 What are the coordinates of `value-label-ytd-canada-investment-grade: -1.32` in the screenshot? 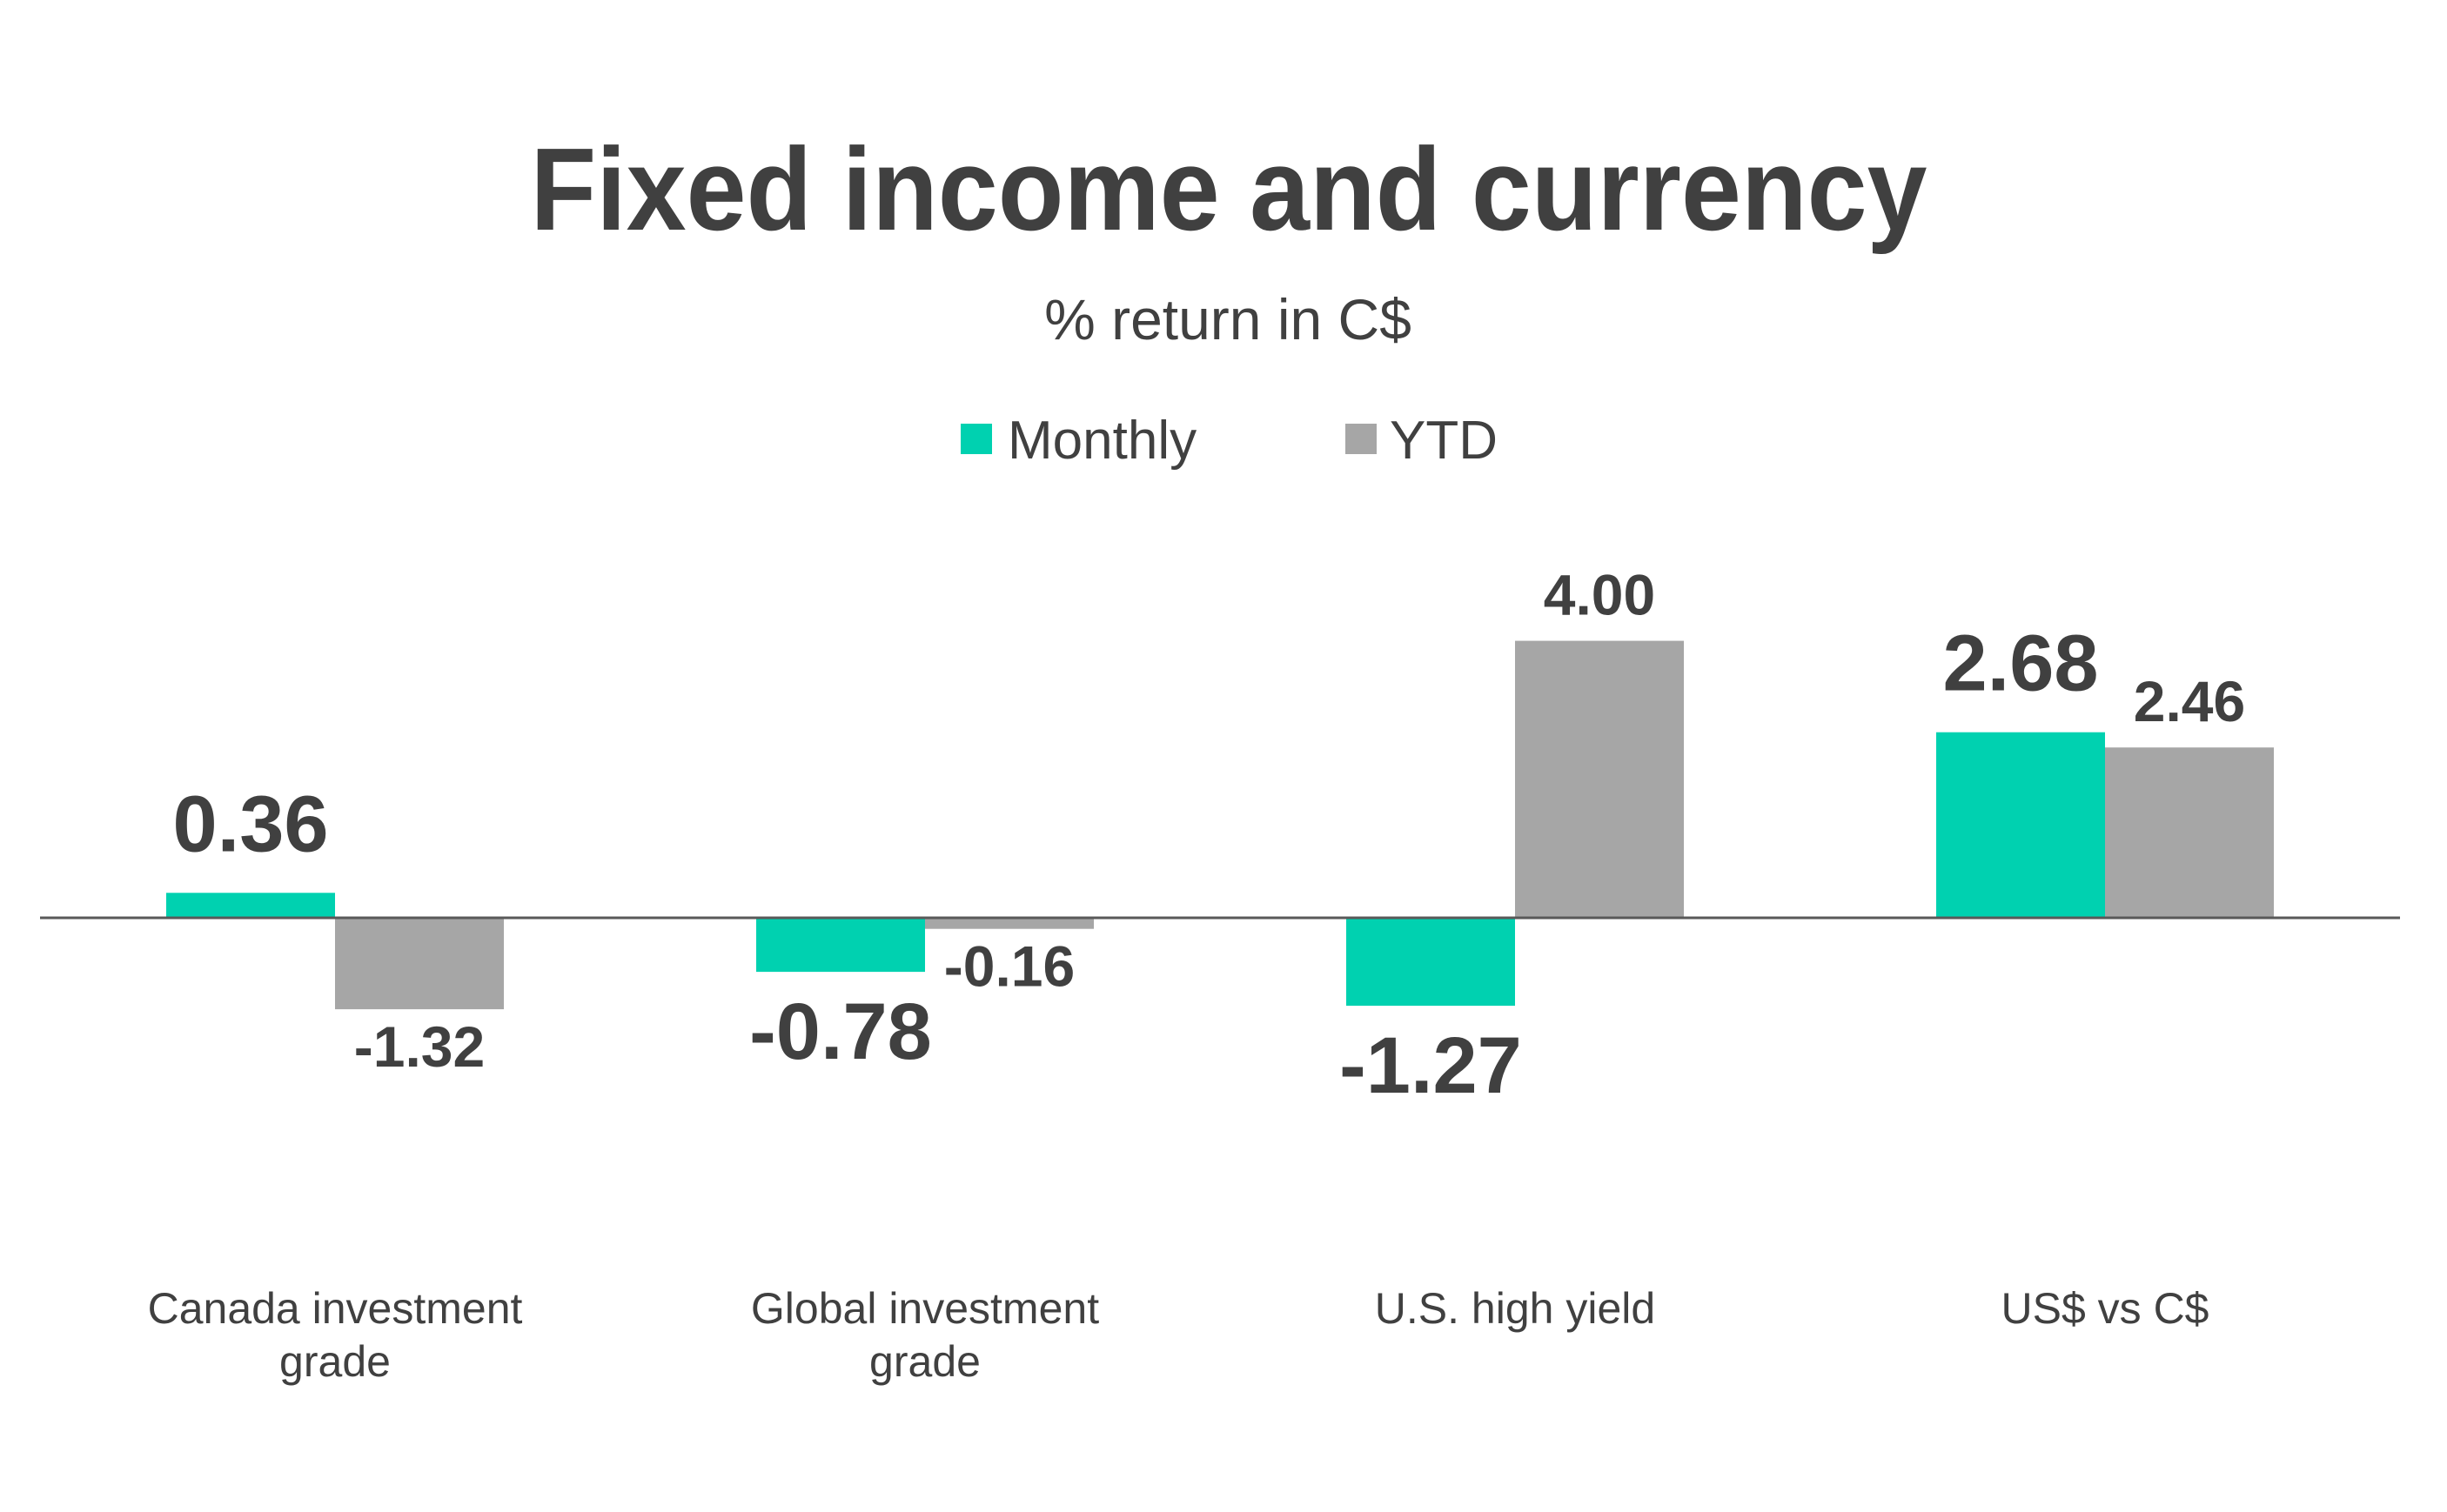 It's located at (419, 1046).